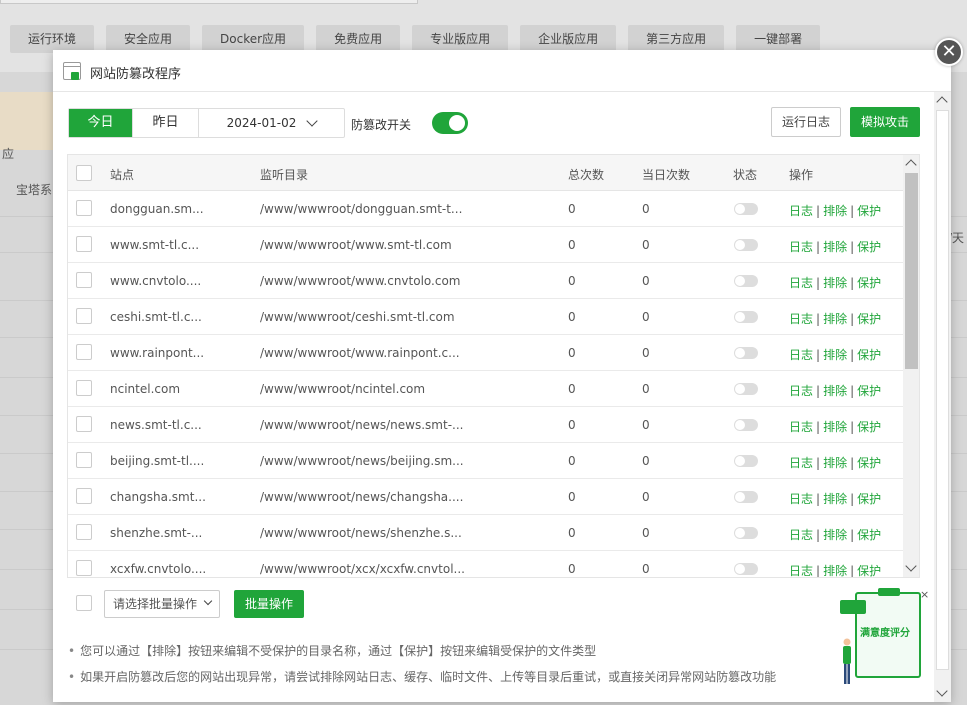 The height and width of the screenshot is (705, 967). I want to click on header-actions: 操作, so click(801, 175).